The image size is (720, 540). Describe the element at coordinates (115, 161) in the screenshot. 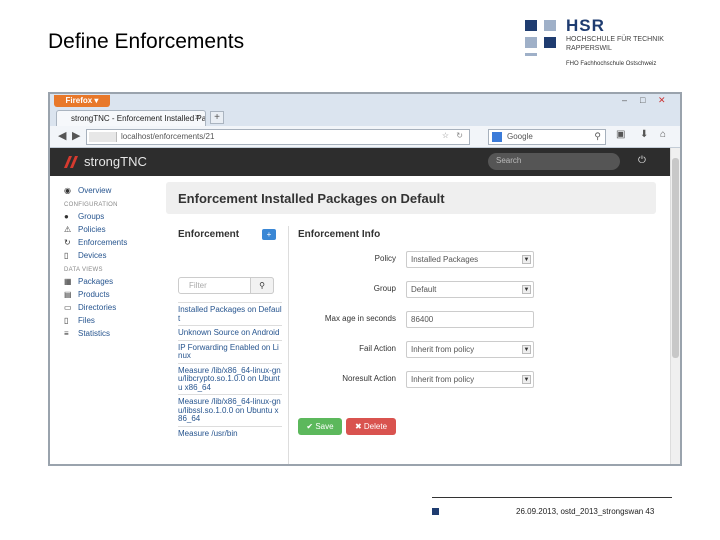

I see `app-brand: strongTNC` at that location.